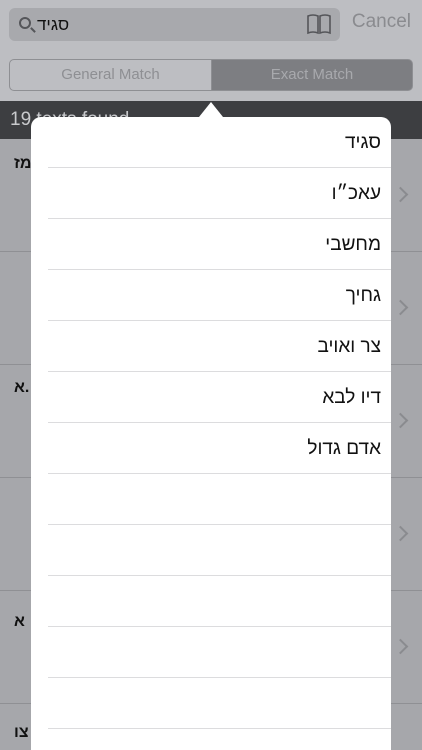 This screenshot has height=750, width=422. Describe the element at coordinates (211, 109) in the screenshot. I see `popover-arrow` at that location.